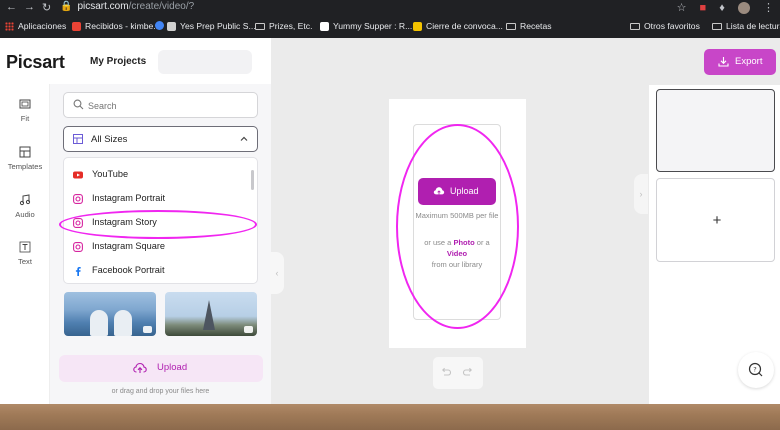 This screenshot has height=430, width=780. What do you see at coordinates (25, 200) in the screenshot?
I see `audio-icon` at bounding box center [25, 200].